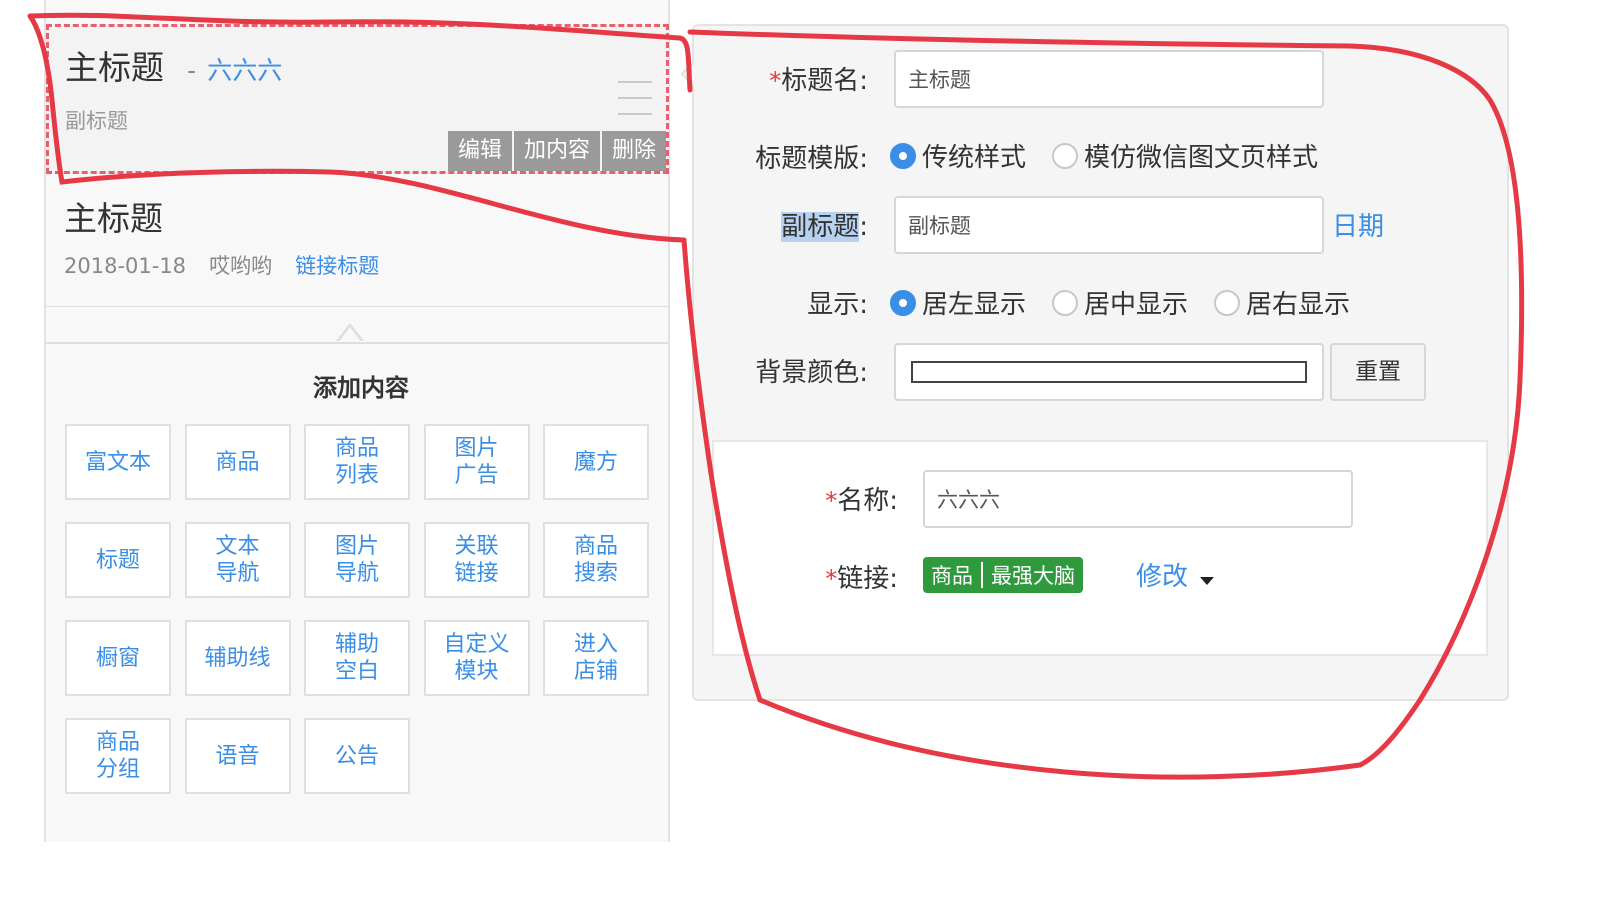 The image size is (1604, 902). What do you see at coordinates (114, 67) in the screenshot?
I see `block1-main-title: 主标题` at bounding box center [114, 67].